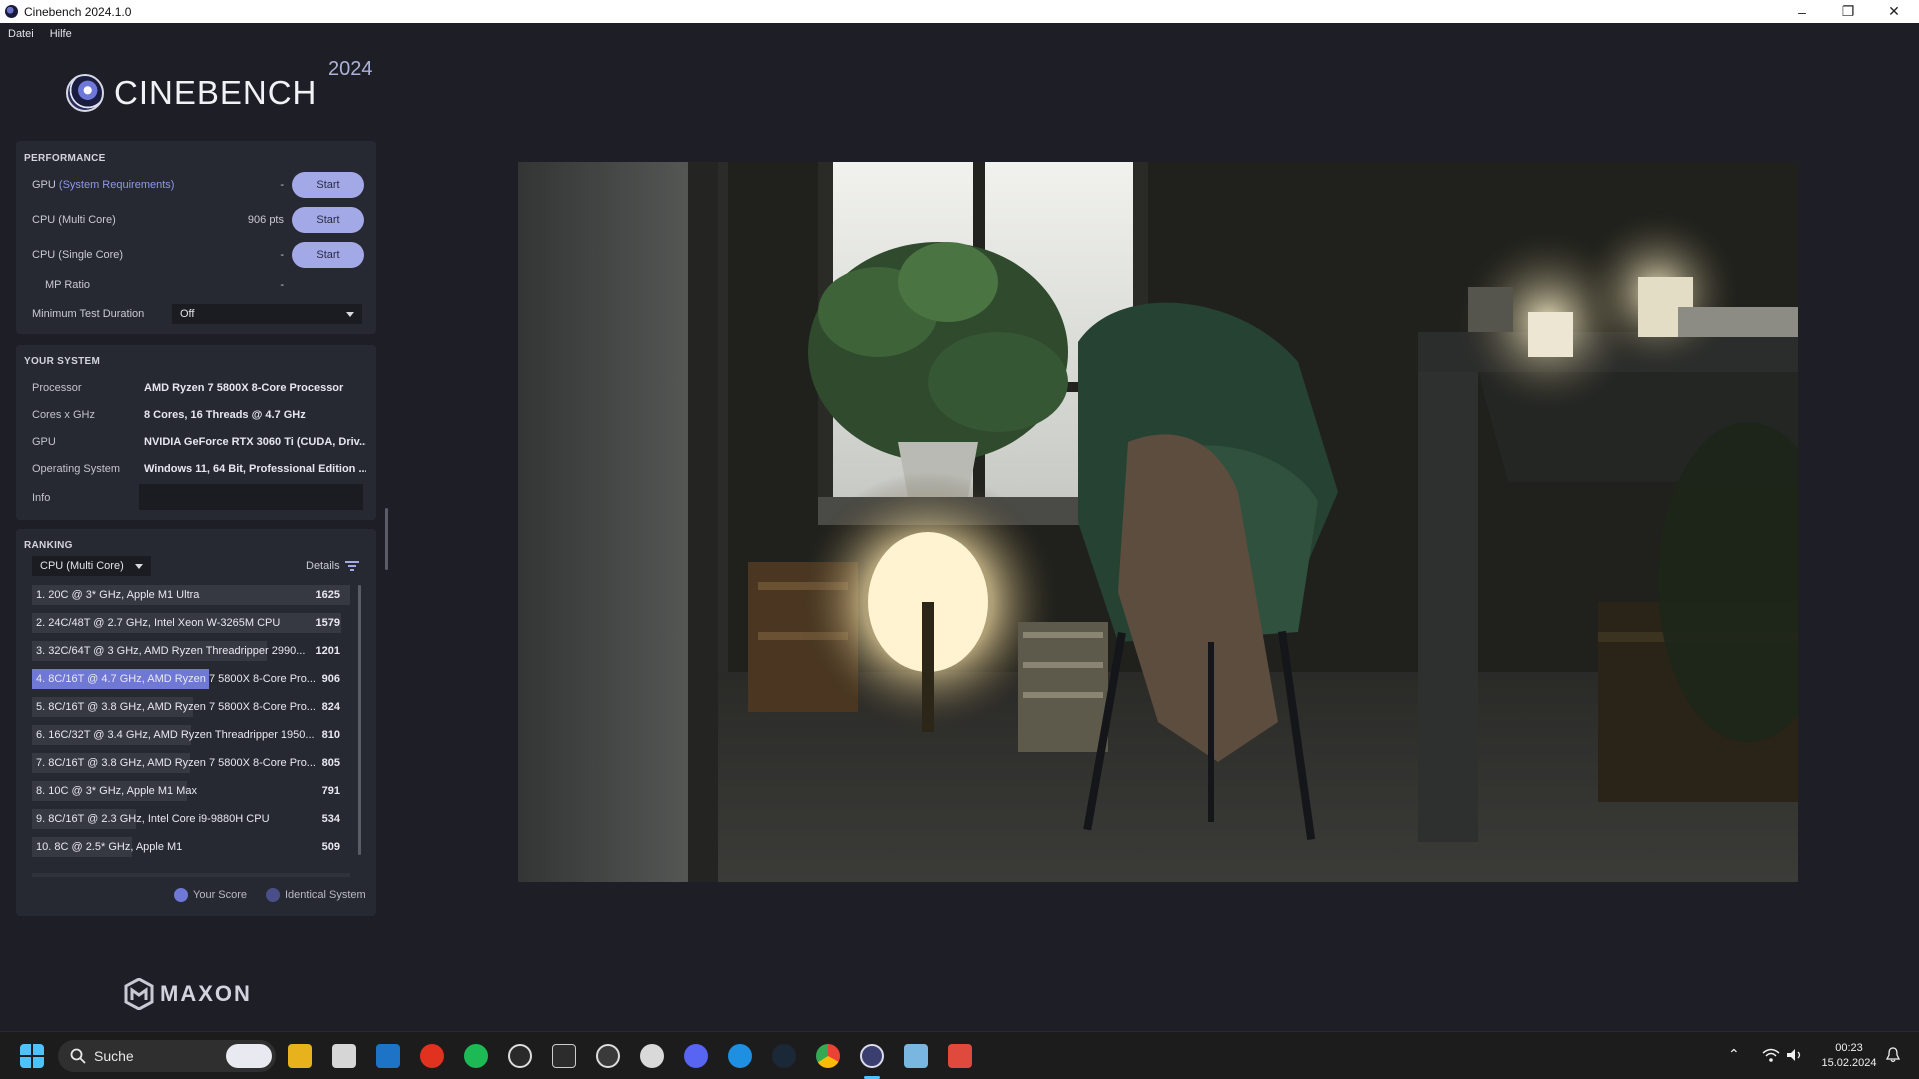  Describe the element at coordinates (1893, 1055) in the screenshot. I see `notification-bell-icon` at that location.